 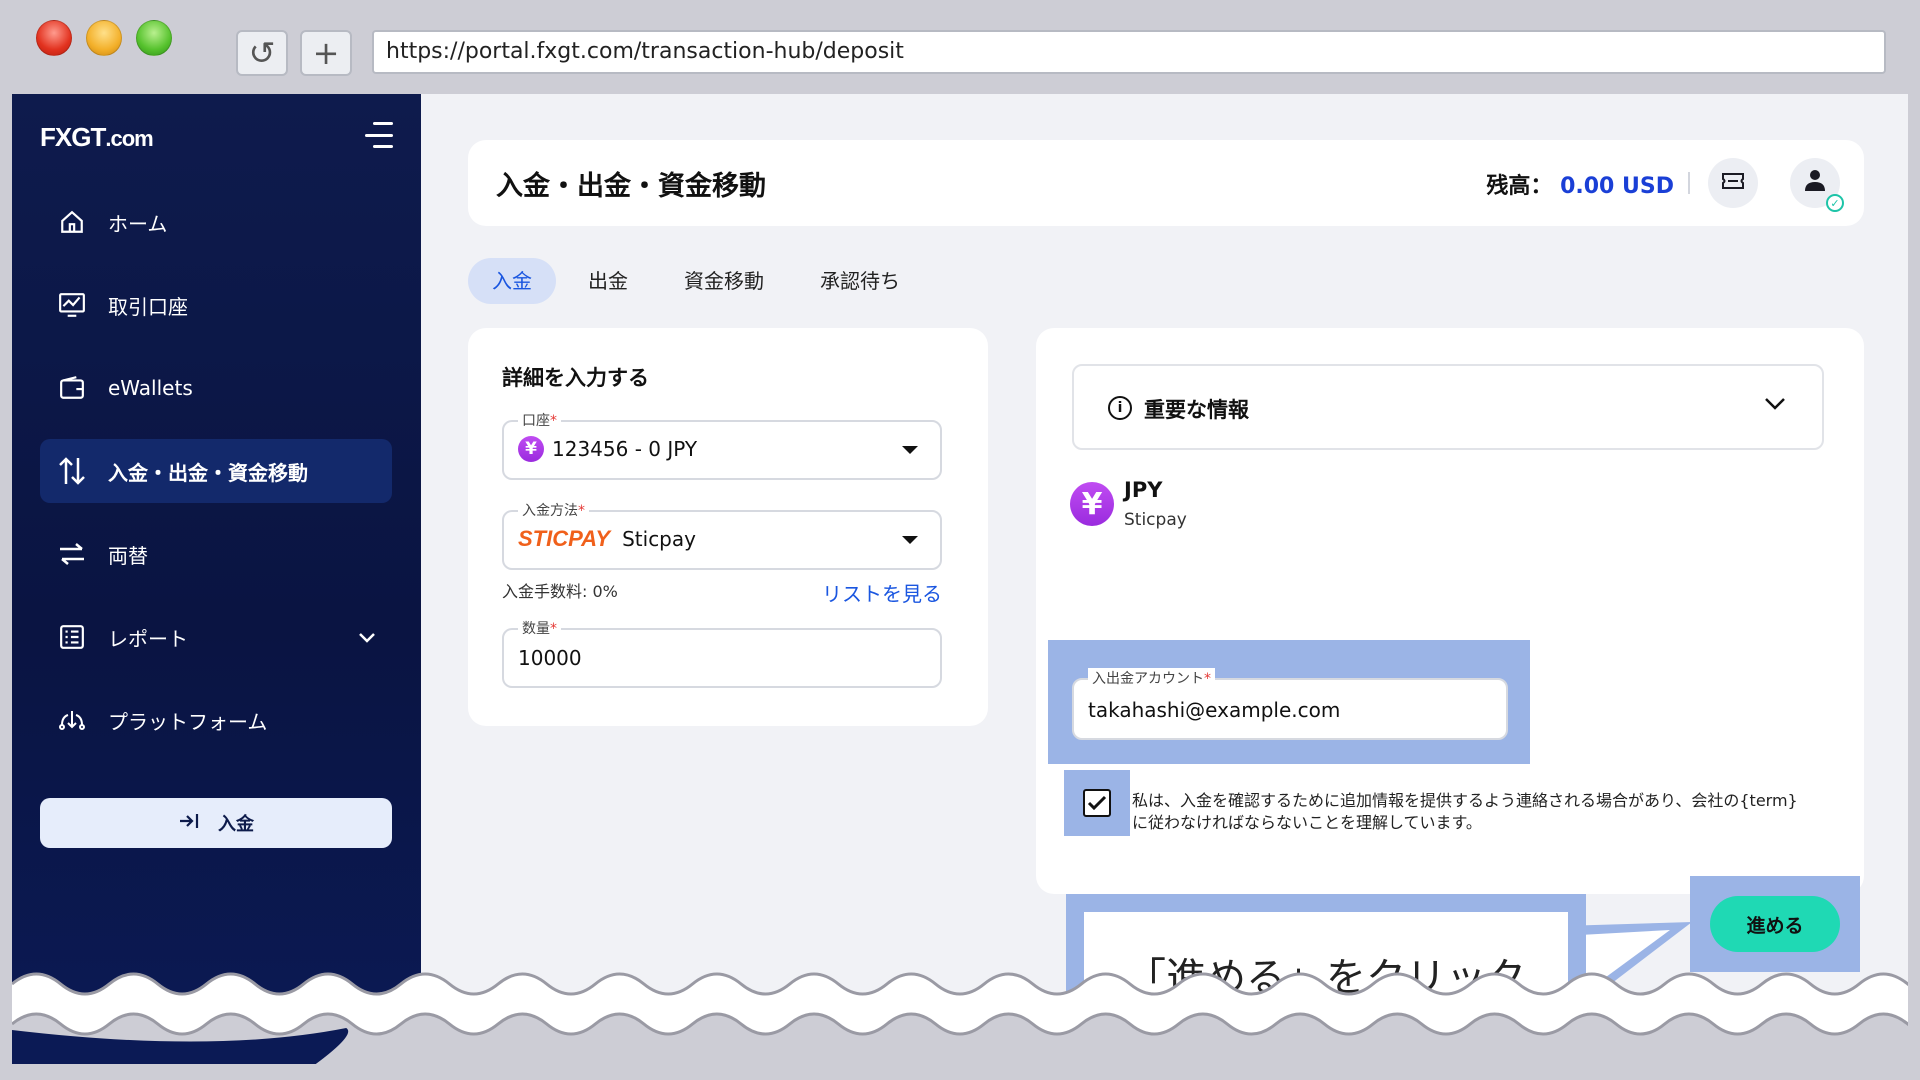 I want to click on chart-monitor-icon, so click(x=72, y=305).